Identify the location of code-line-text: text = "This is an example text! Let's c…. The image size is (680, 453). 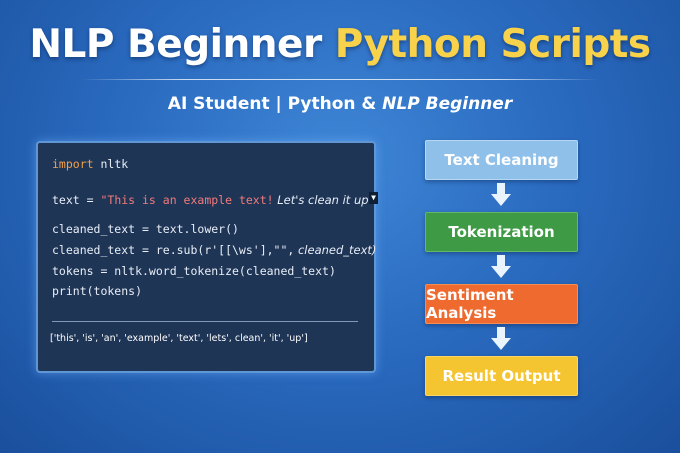
(212, 200).